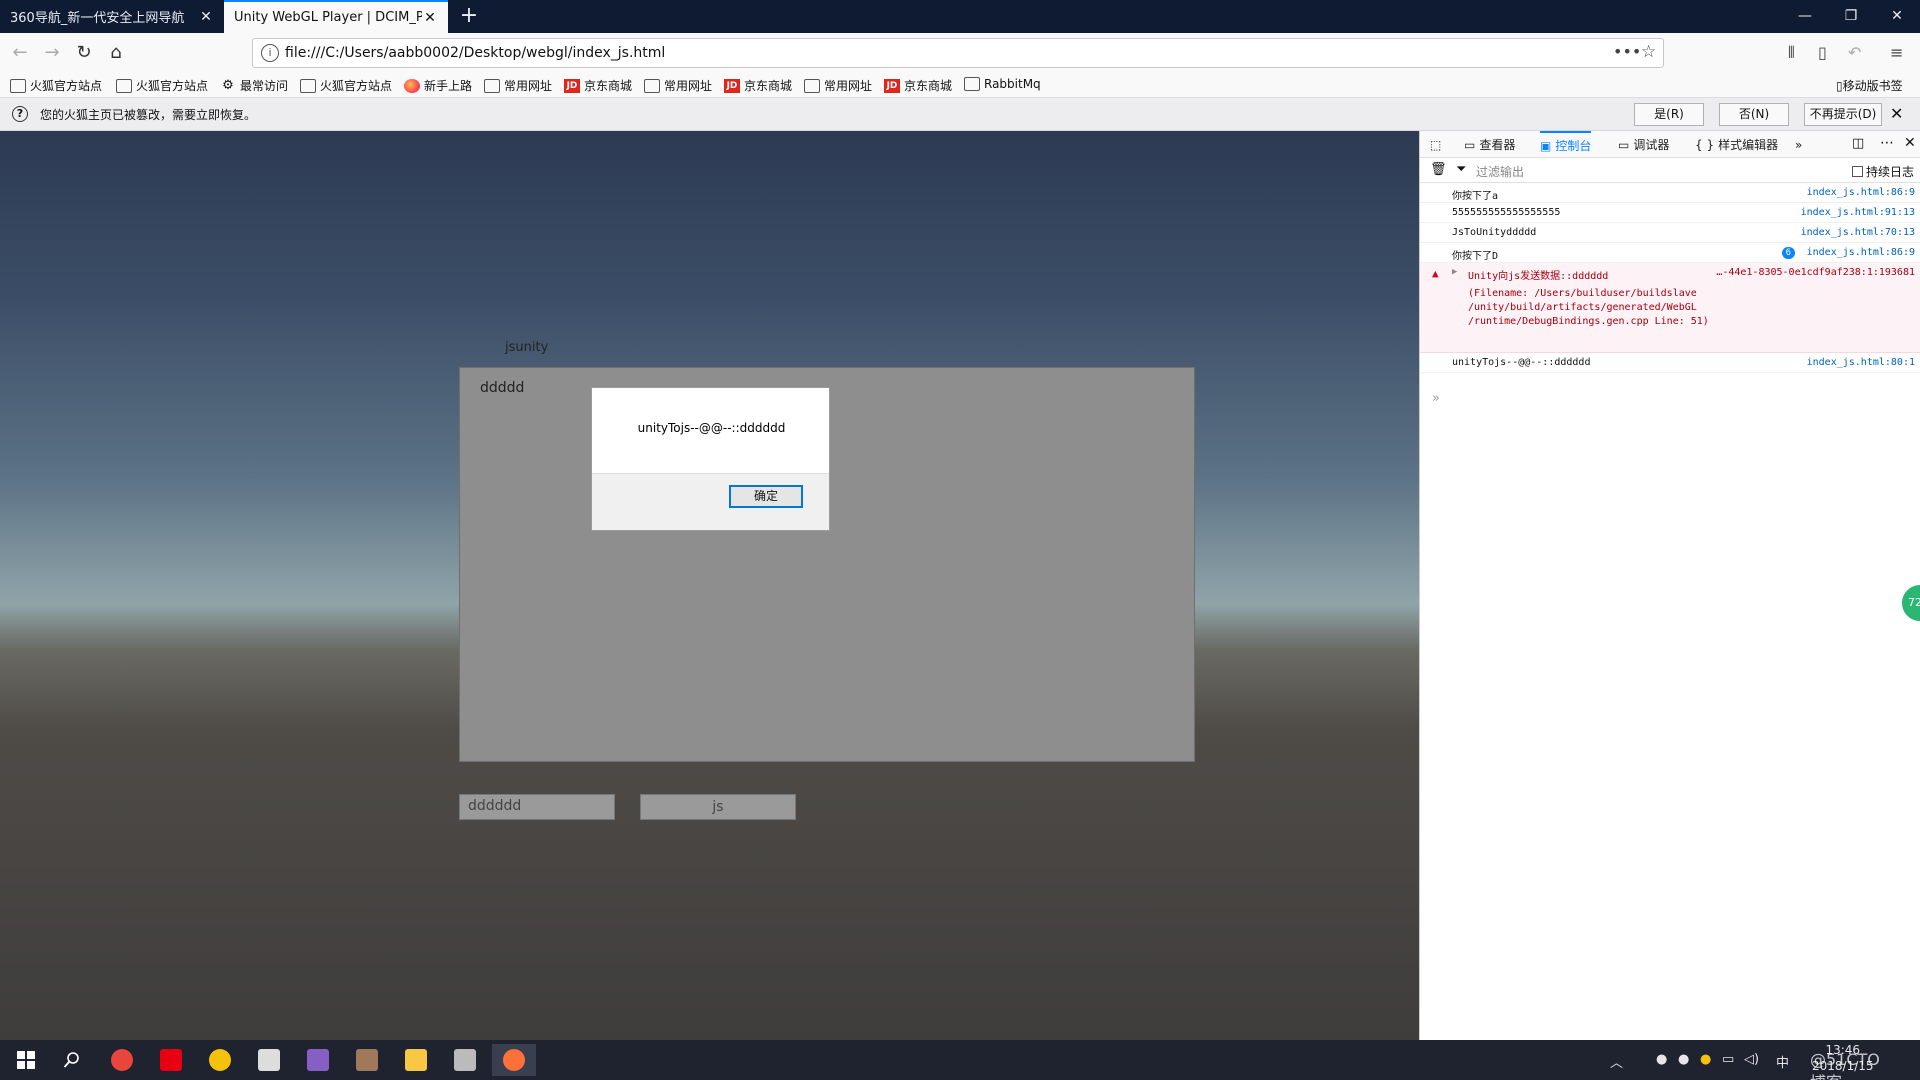  Describe the element at coordinates (367, 1060) in the screenshot. I see `photo-app-icon` at that location.